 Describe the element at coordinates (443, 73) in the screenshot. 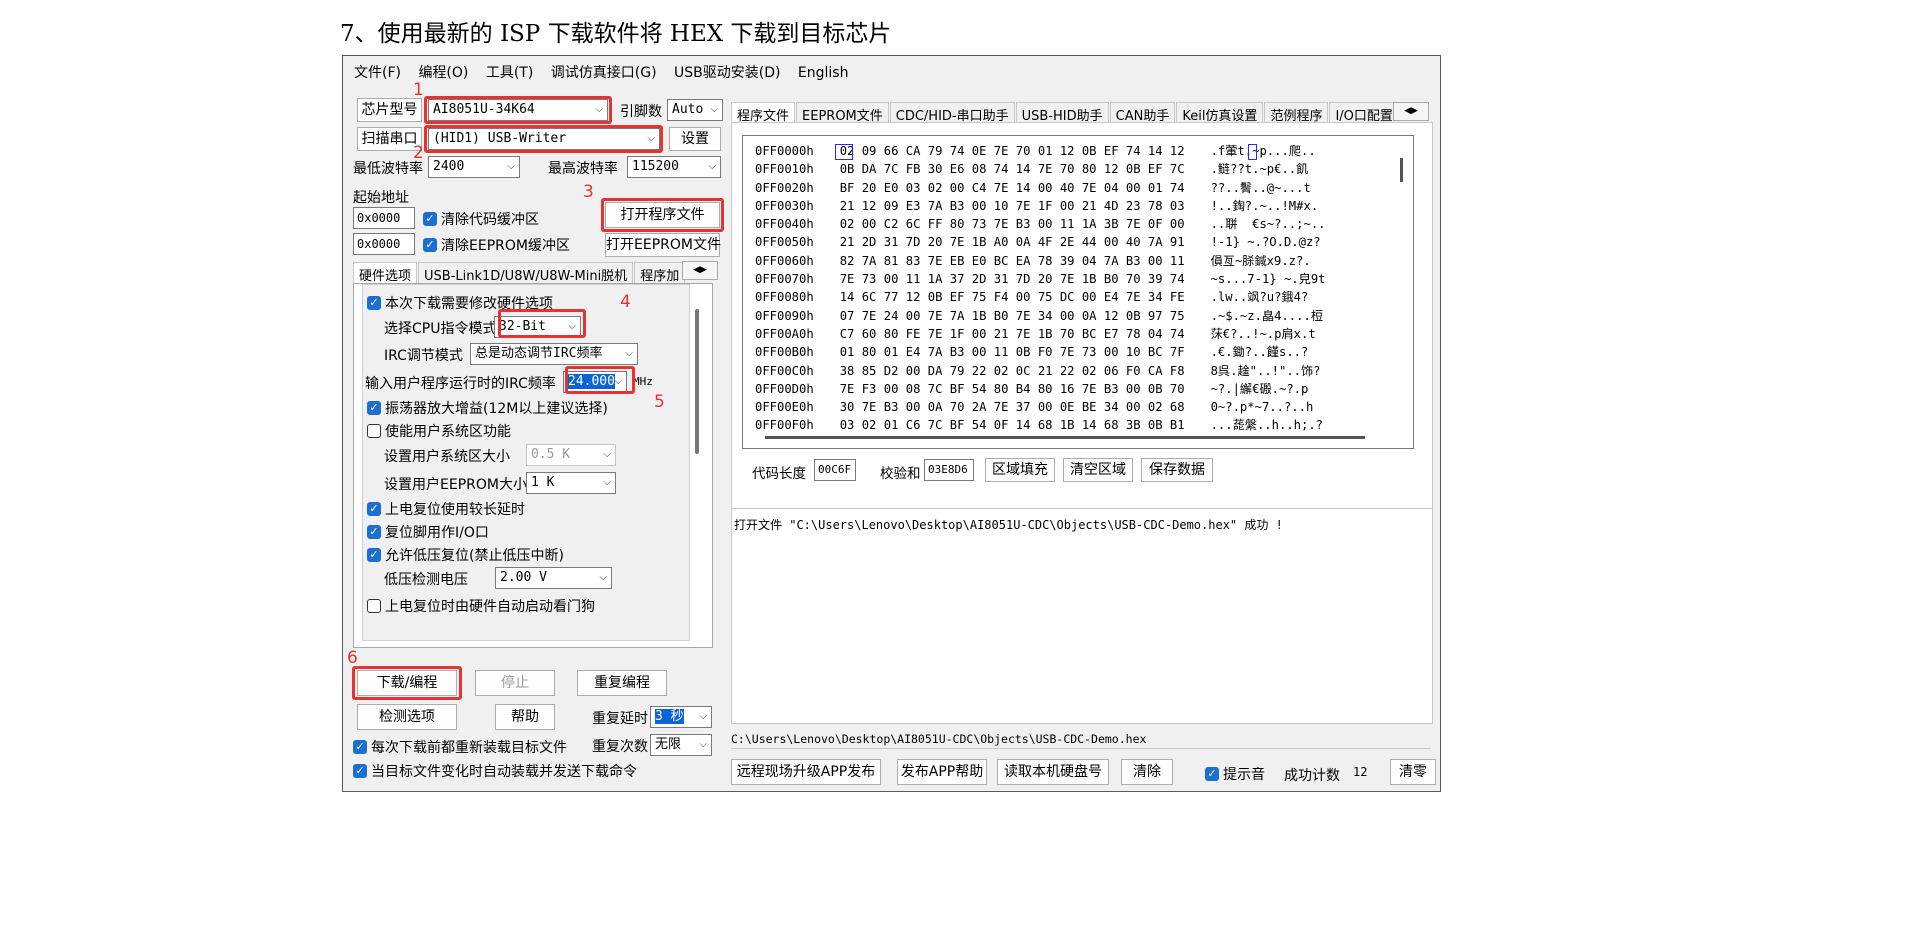

I see `menu-program: 编程(O)` at that location.